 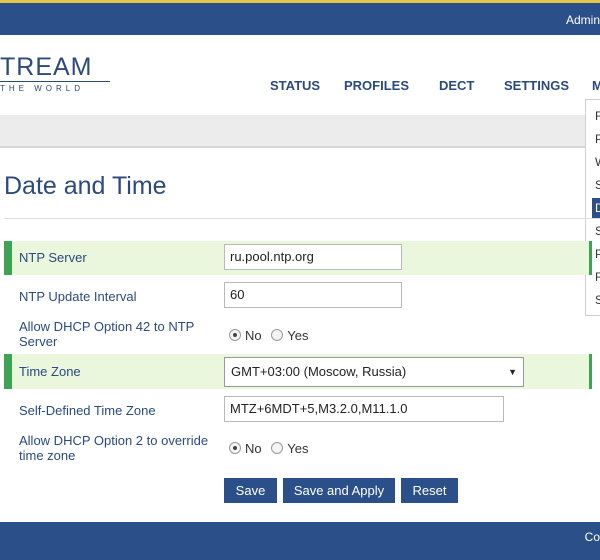 What do you see at coordinates (53, 257) in the screenshot?
I see `ntp-server-label: NTP Server` at bounding box center [53, 257].